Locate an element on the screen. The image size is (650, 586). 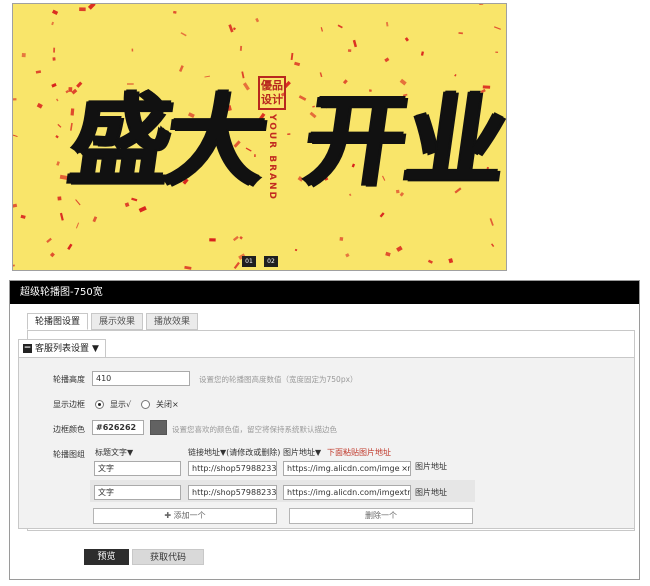
border-color-input: #626262 is located at coordinates (118, 427).